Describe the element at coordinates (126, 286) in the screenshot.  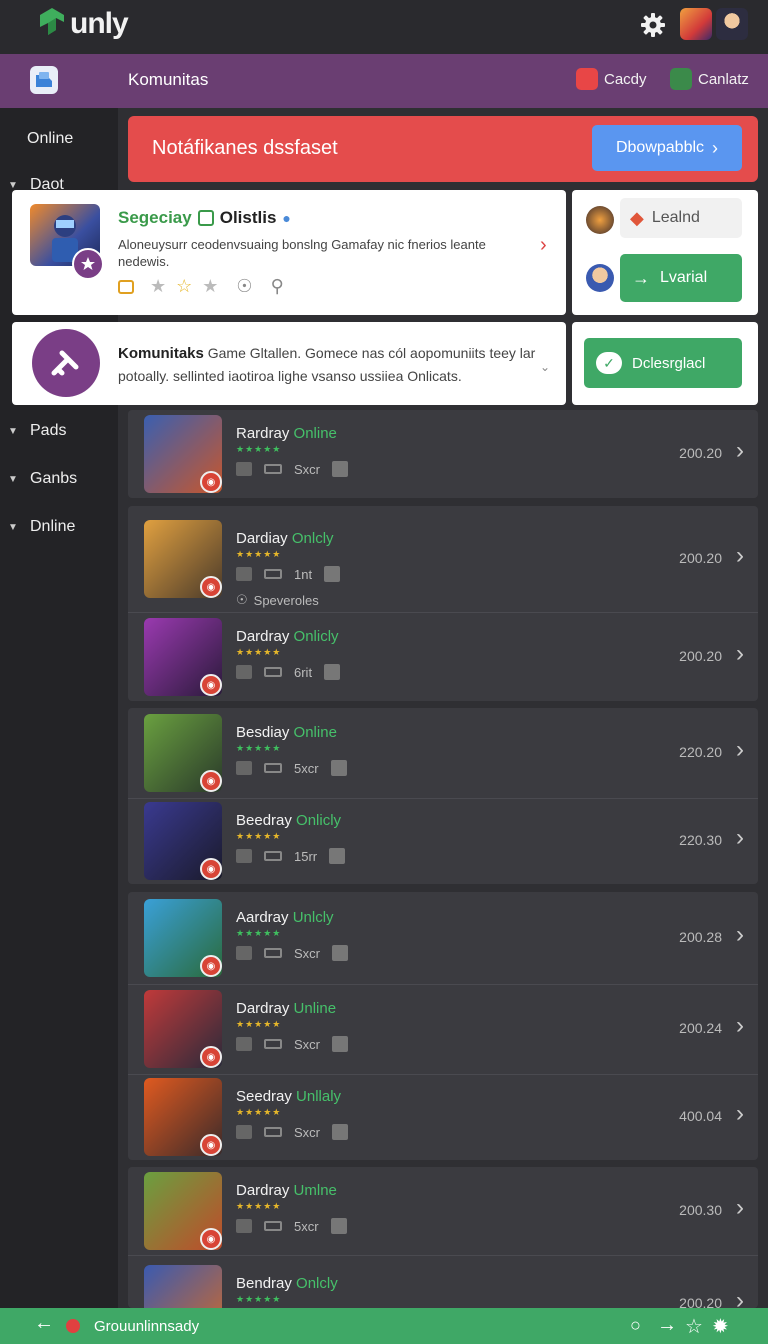
I see `folder-icon` at that location.